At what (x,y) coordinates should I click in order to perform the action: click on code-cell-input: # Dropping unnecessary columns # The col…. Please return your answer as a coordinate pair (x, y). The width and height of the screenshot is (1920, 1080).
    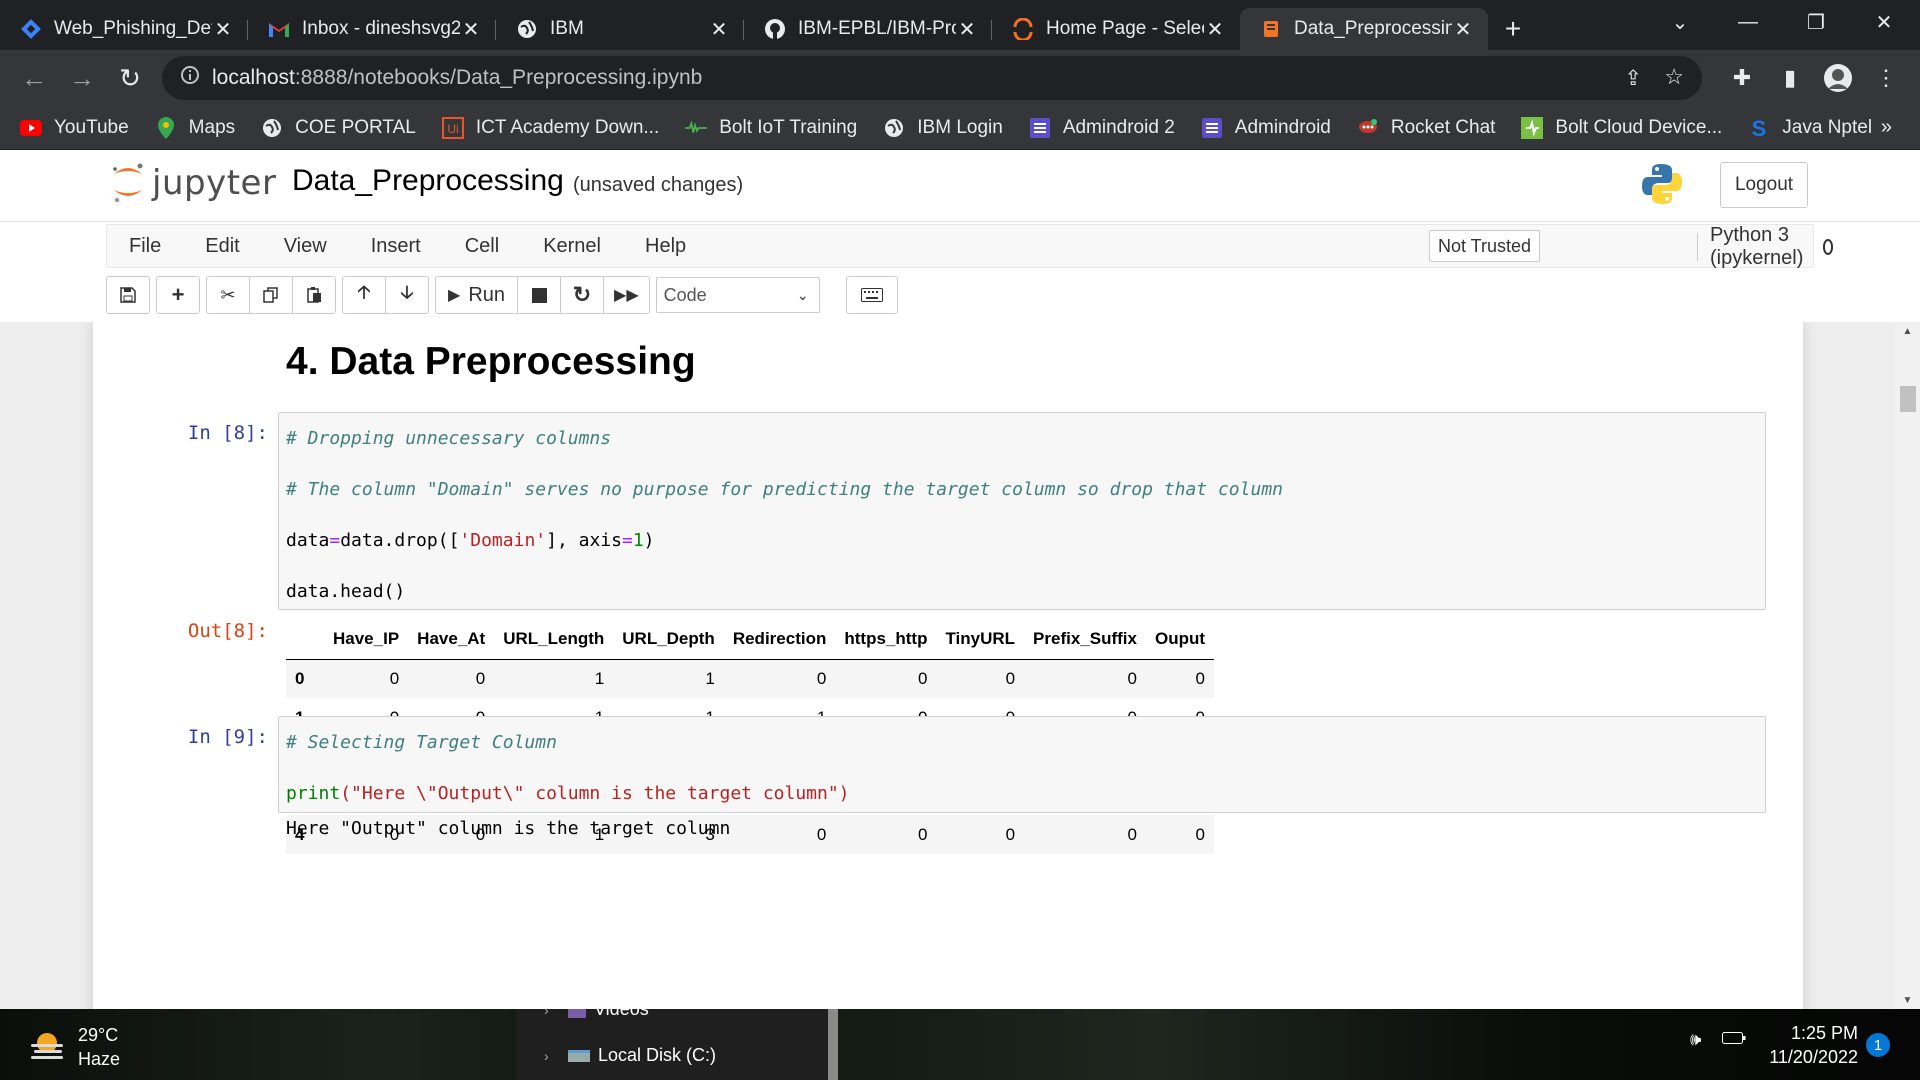
    Looking at the image, I should click on (1022, 511).